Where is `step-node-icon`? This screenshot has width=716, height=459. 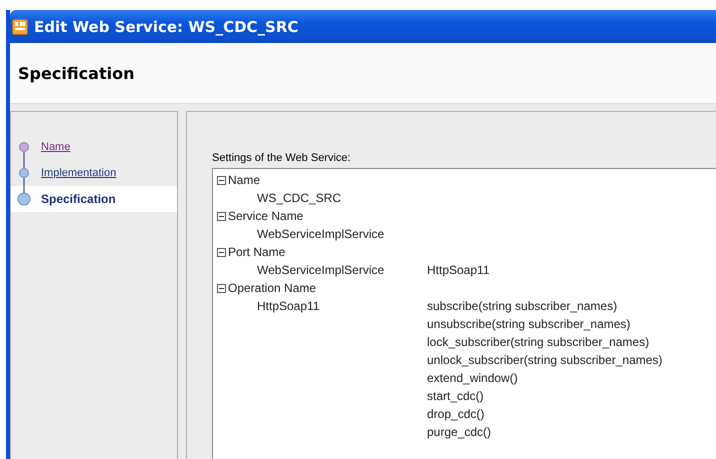
step-node-icon is located at coordinates (24, 173).